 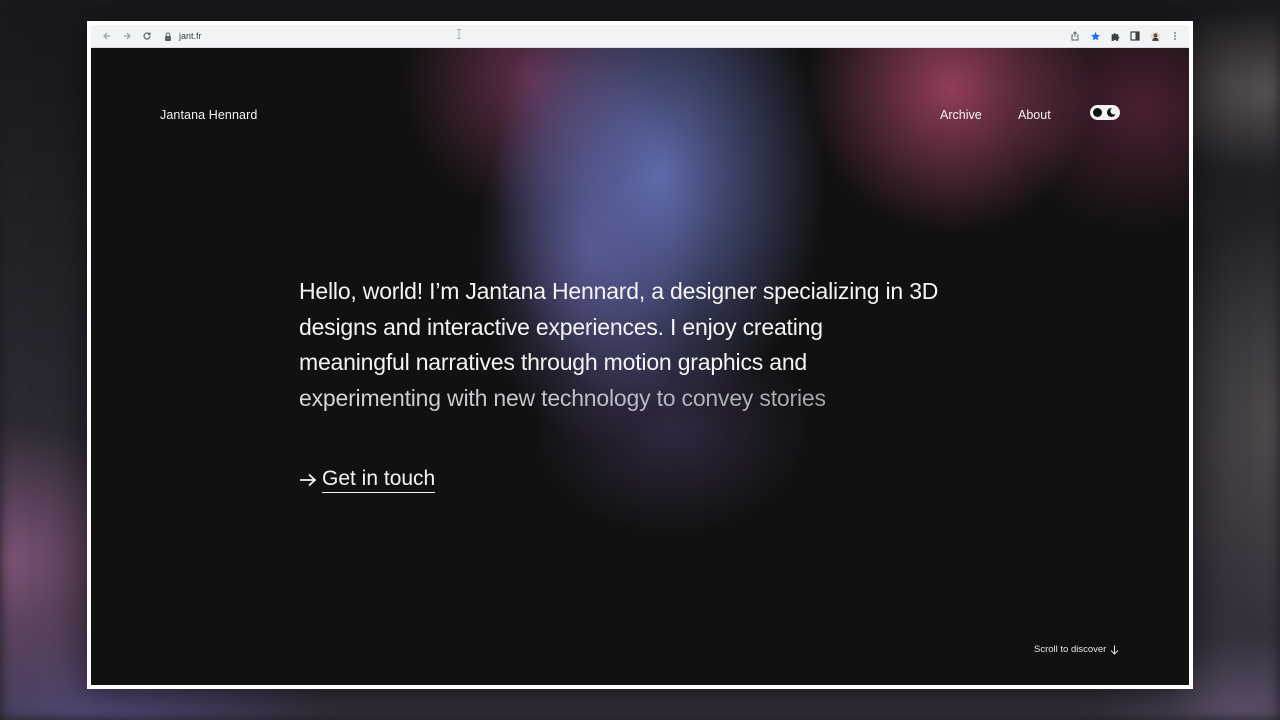 What do you see at coordinates (1034, 115) in the screenshot?
I see `nav-about-link: About` at bounding box center [1034, 115].